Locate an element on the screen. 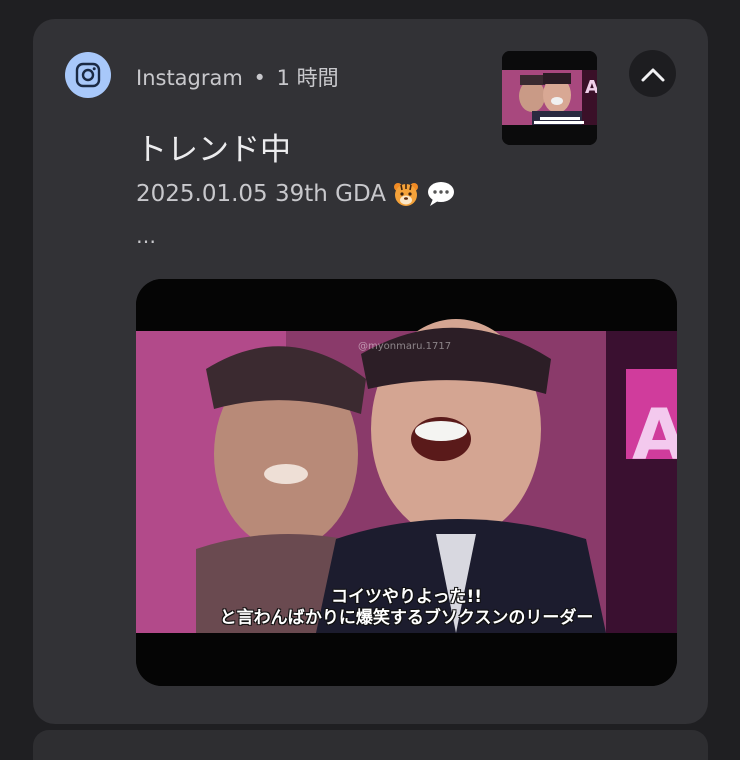  app-name: Instagram is located at coordinates (189, 78).